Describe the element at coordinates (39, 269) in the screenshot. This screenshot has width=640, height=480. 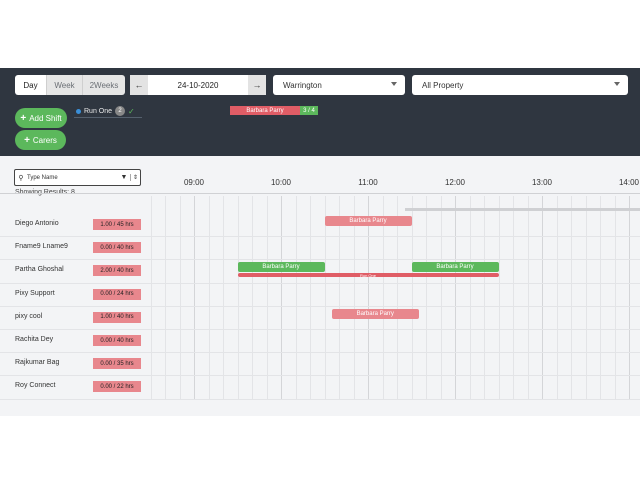
I see `staff-name: Partha Ghoshal` at that location.